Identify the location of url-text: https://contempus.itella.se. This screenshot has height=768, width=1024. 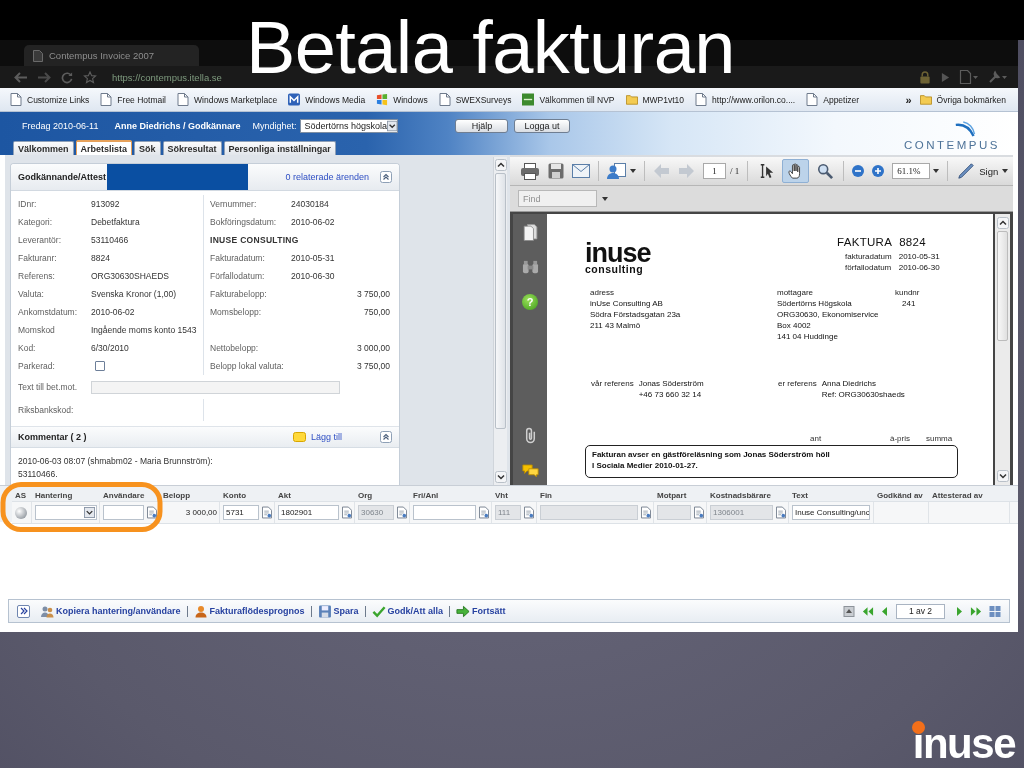
(167, 77).